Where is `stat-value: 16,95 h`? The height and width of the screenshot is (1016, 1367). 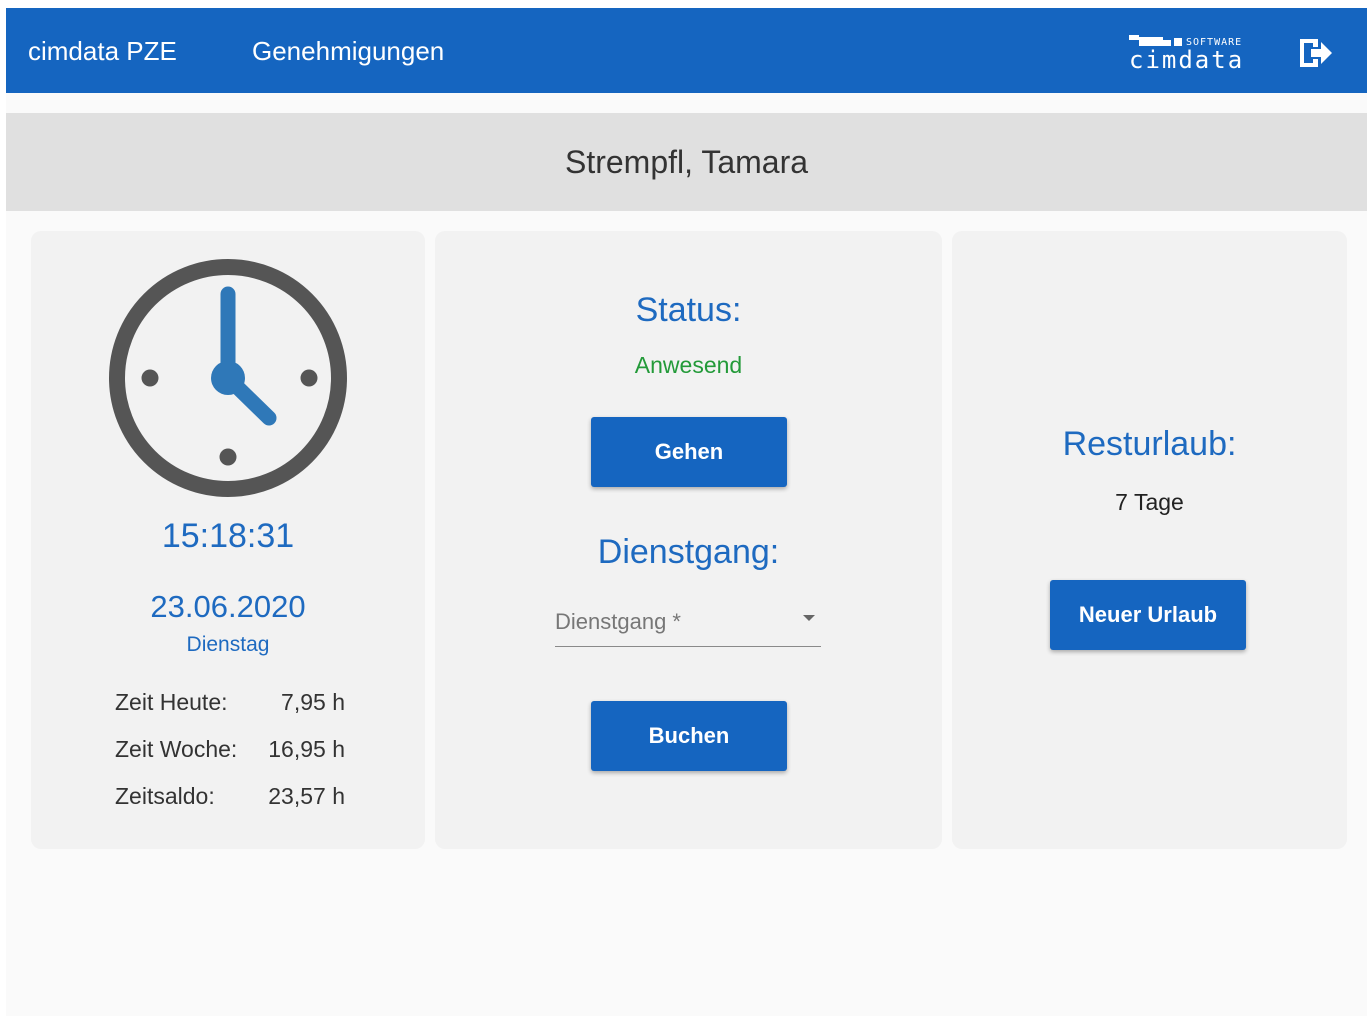
stat-value: 16,95 h is located at coordinates (306, 749).